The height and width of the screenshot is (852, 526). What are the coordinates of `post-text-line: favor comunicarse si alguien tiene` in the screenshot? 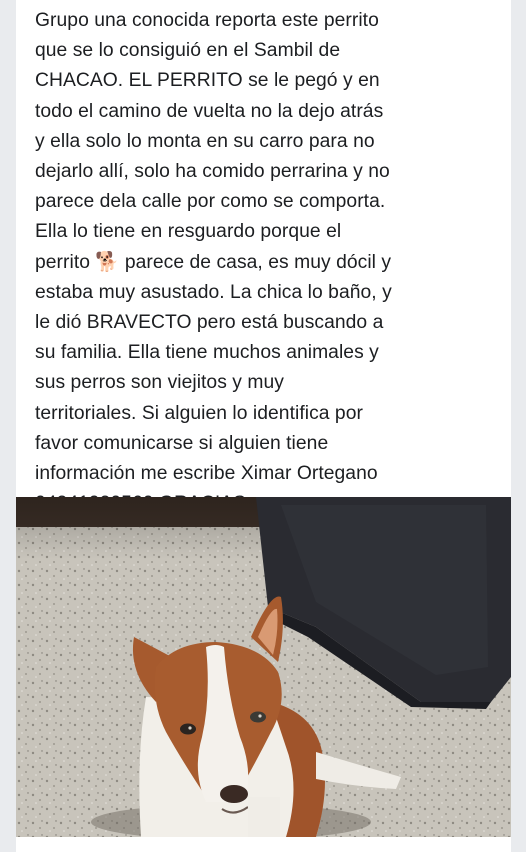 It's located at (182, 443).